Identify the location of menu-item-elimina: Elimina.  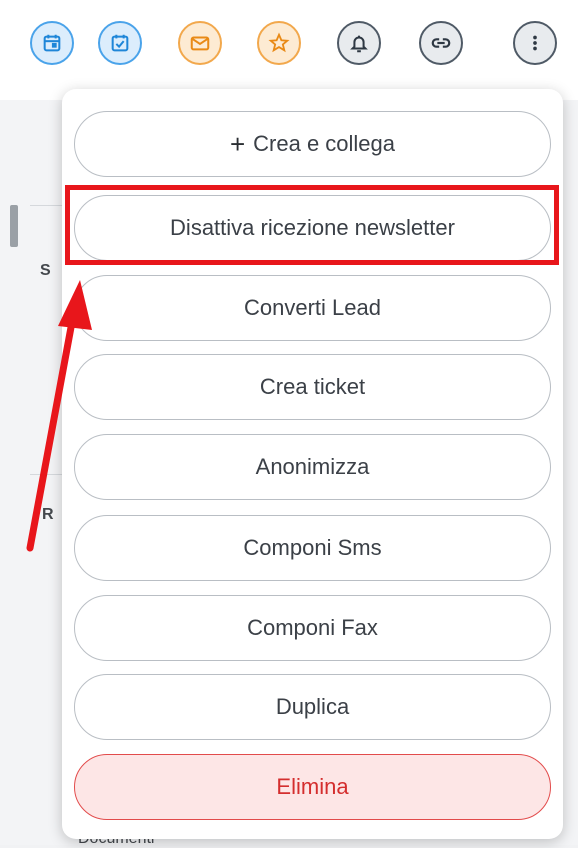
(312, 787).